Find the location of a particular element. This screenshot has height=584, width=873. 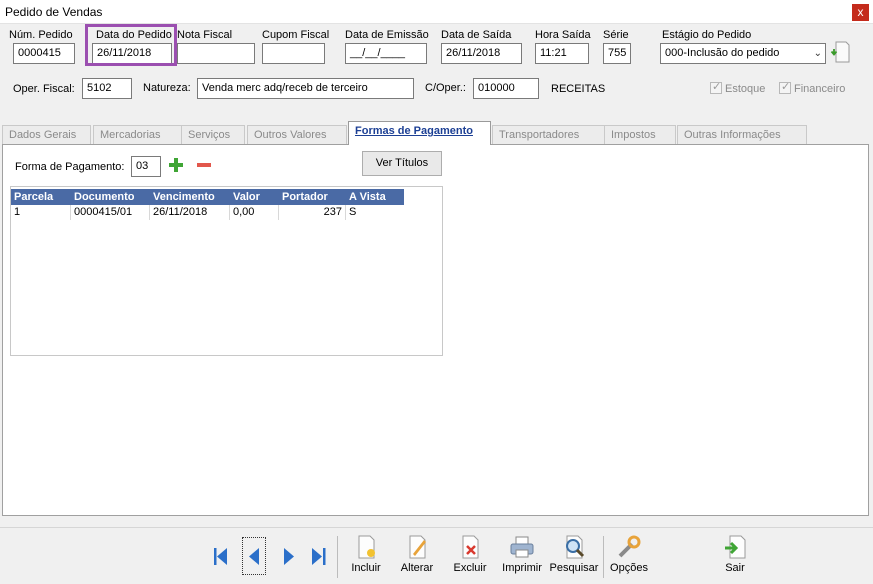

previous-record-icon is located at coordinates (254, 556).